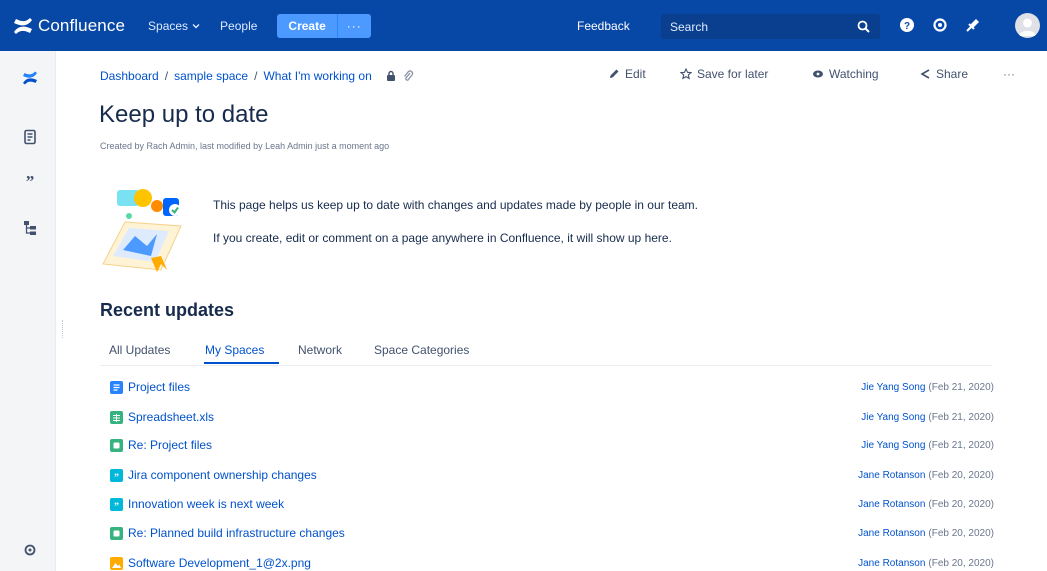 This screenshot has height=571, width=1047. I want to click on image-file-icon, so click(116, 563).